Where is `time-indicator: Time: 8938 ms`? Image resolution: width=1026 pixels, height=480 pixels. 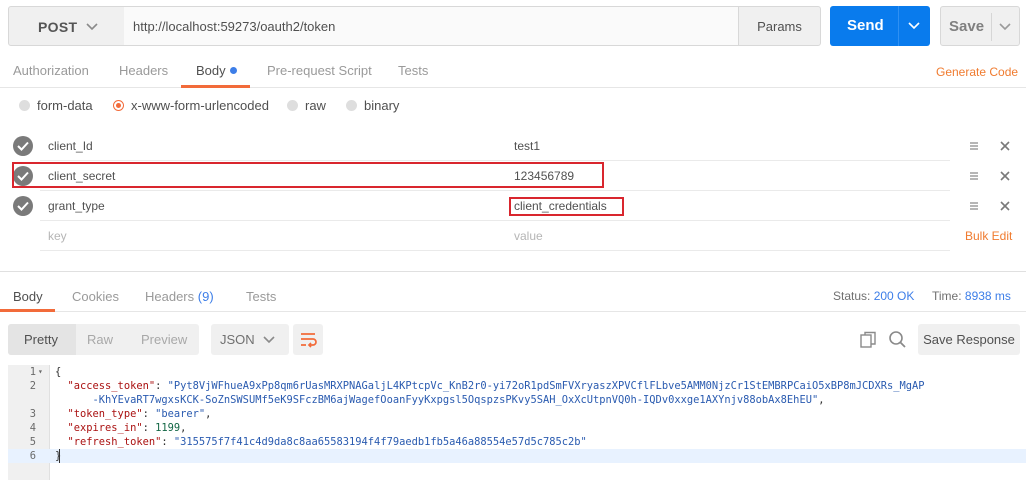
time-indicator: Time: 8938 ms is located at coordinates (971, 296).